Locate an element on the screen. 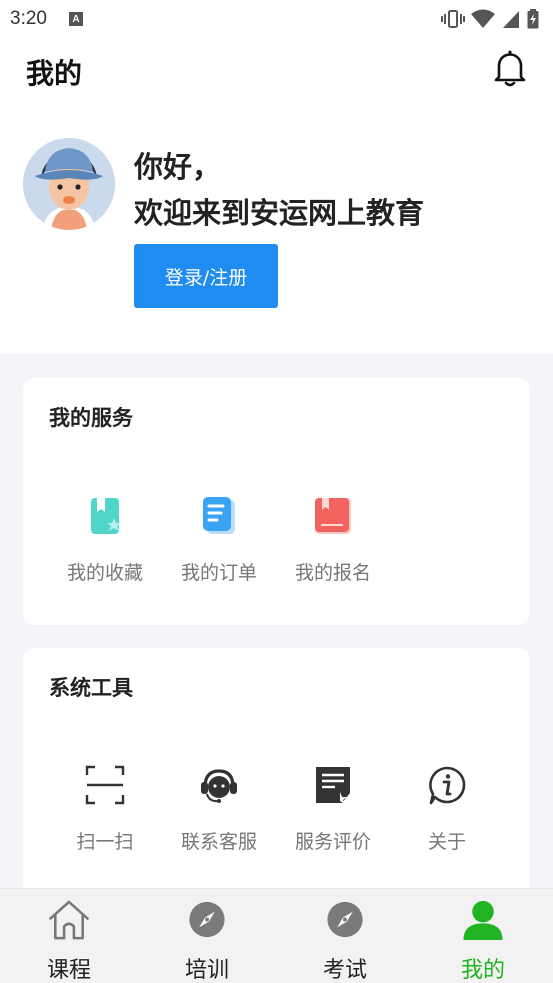  bell-icon is located at coordinates (510, 68).